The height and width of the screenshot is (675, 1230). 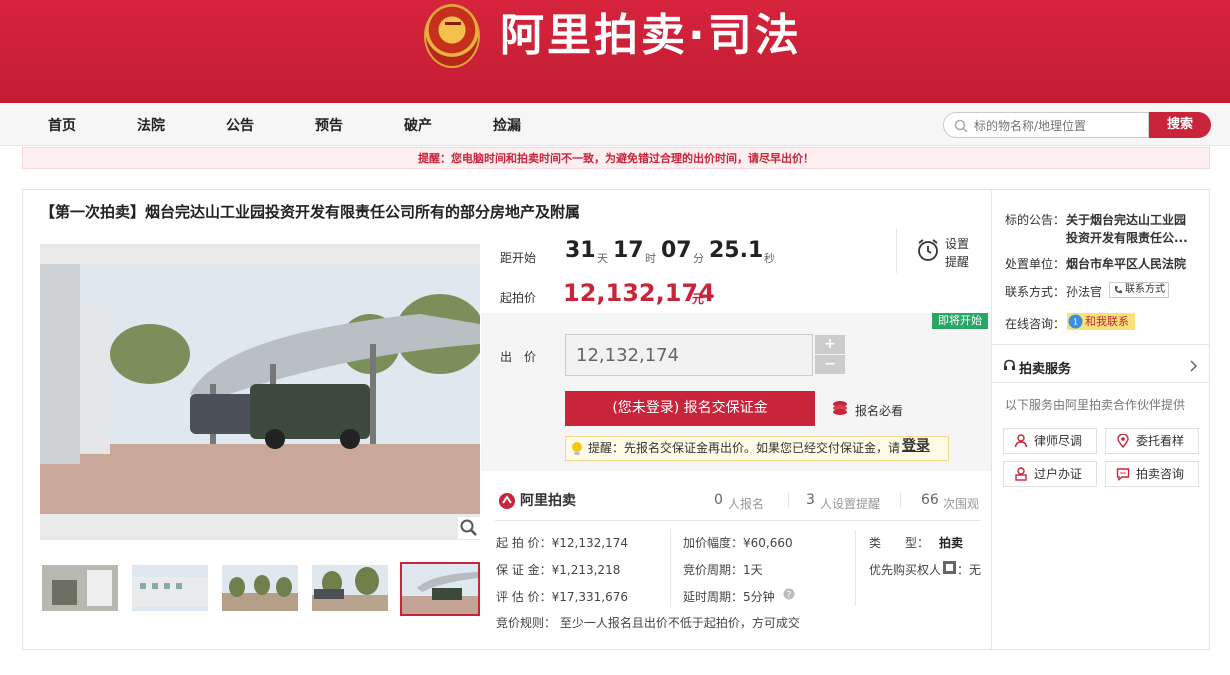 I want to click on main-nav: 首页 法院 公告 预告 破产 捡漏 搜索, so click(x=615, y=124).